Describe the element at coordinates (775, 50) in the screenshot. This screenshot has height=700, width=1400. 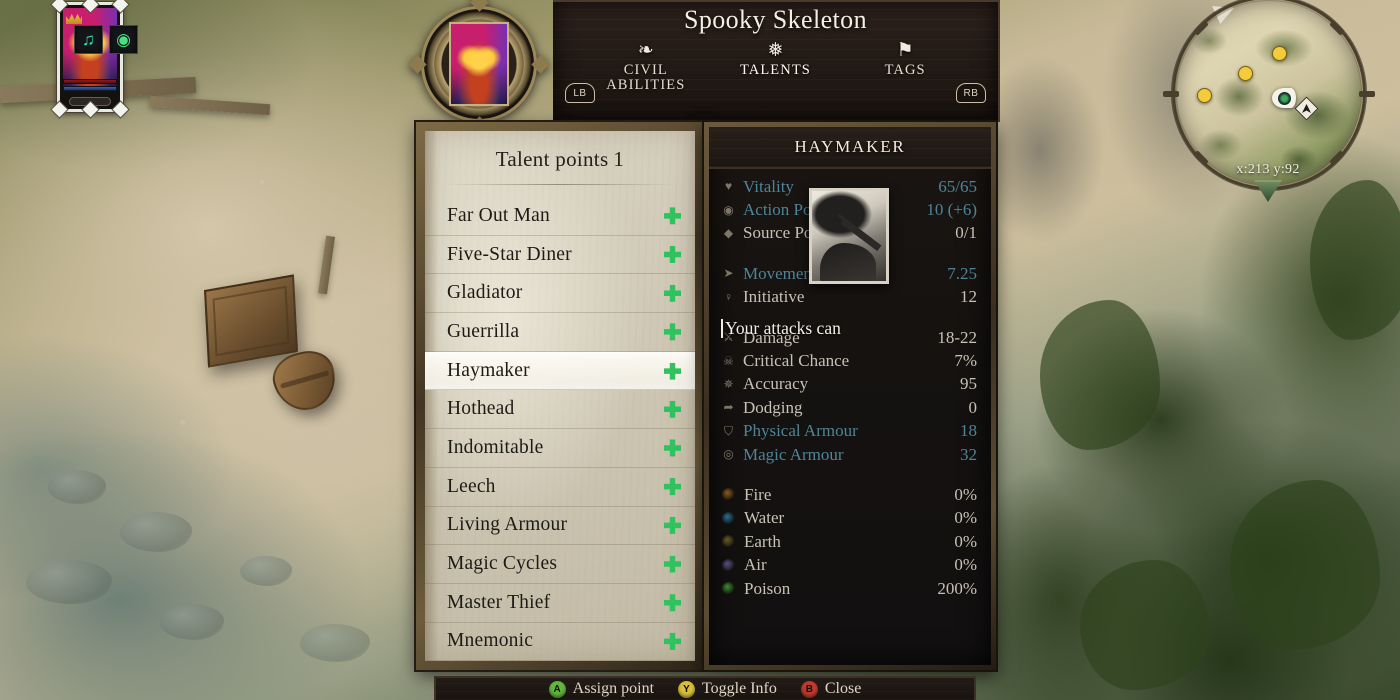
I see `snowflake-icon: ❅` at that location.